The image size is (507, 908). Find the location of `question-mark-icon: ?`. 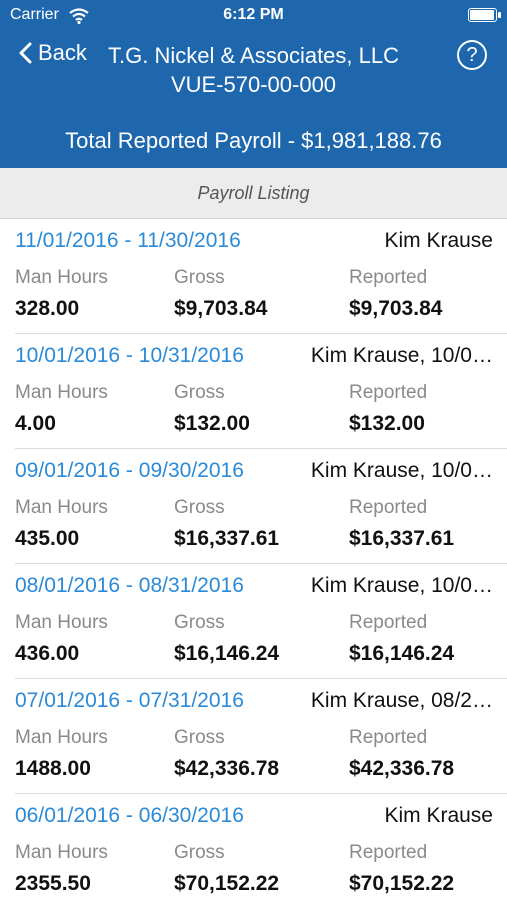

question-mark-icon: ? is located at coordinates (472, 55).